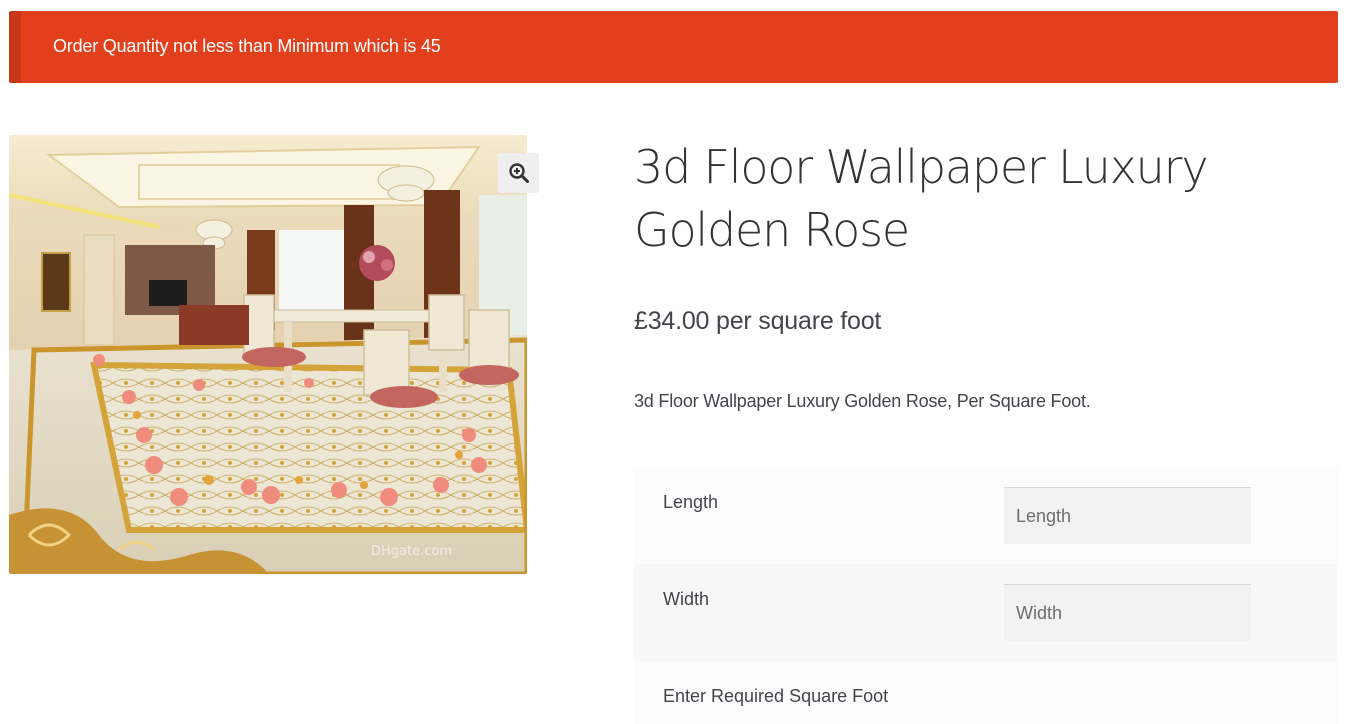  I want to click on square-foot-label: Enter Required Square Foot, so click(776, 696).